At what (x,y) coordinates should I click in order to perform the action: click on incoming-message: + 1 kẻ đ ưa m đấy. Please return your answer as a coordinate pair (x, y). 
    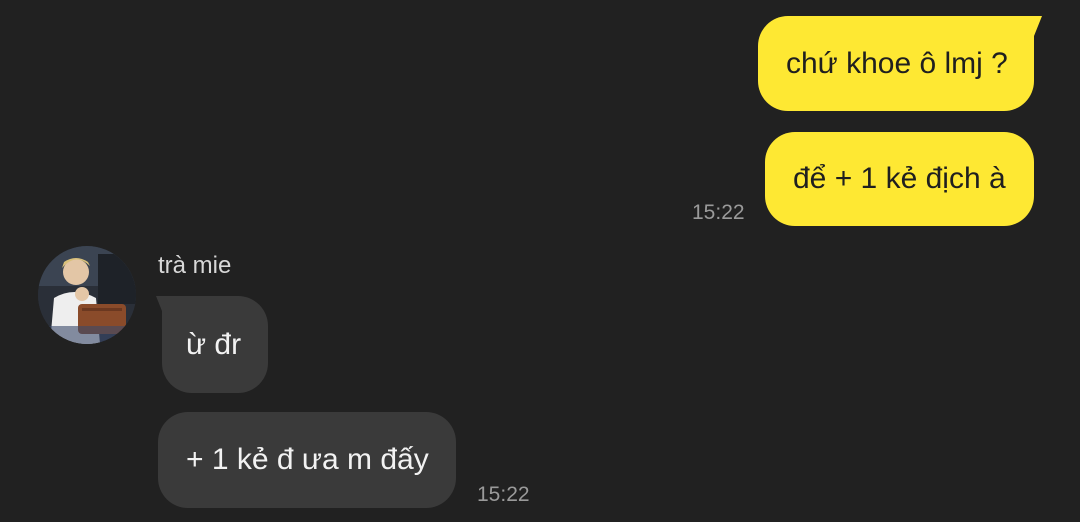
    Looking at the image, I should click on (307, 460).